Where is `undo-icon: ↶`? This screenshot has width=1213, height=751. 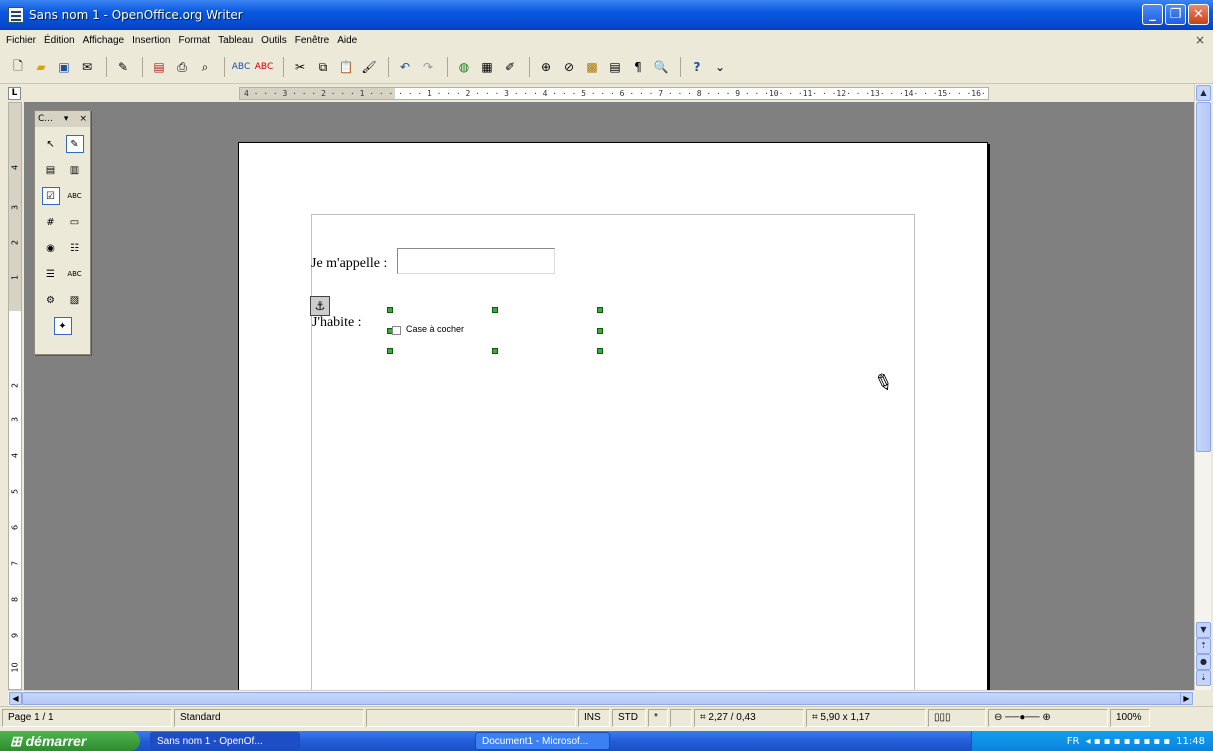
undo-icon: ↶ is located at coordinates (405, 67).